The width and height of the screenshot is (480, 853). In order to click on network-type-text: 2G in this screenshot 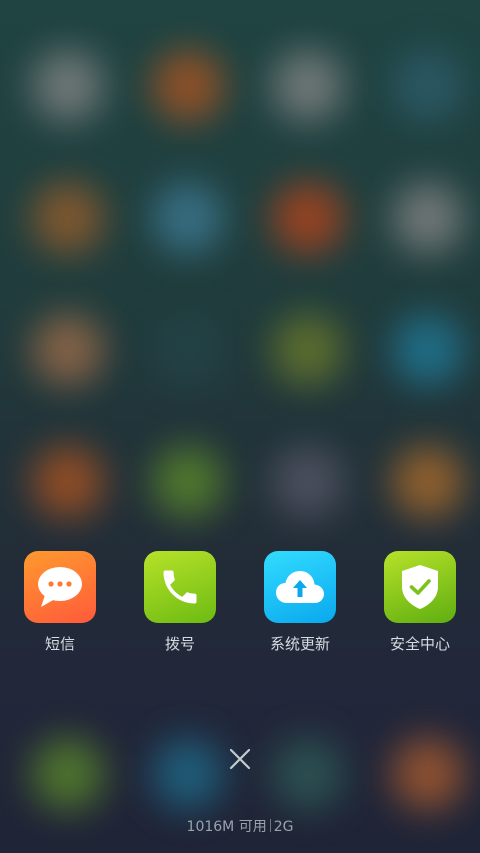, I will do `click(283, 827)`.